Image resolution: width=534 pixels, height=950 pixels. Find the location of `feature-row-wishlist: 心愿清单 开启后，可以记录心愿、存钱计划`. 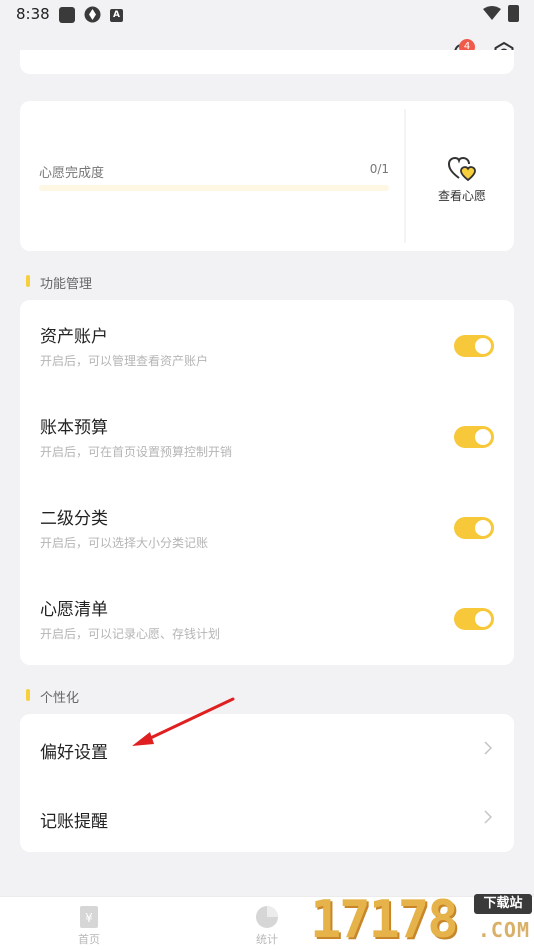

feature-row-wishlist: 心愿清单 开启后，可以记录心愿、存钱计划 is located at coordinates (267, 618).